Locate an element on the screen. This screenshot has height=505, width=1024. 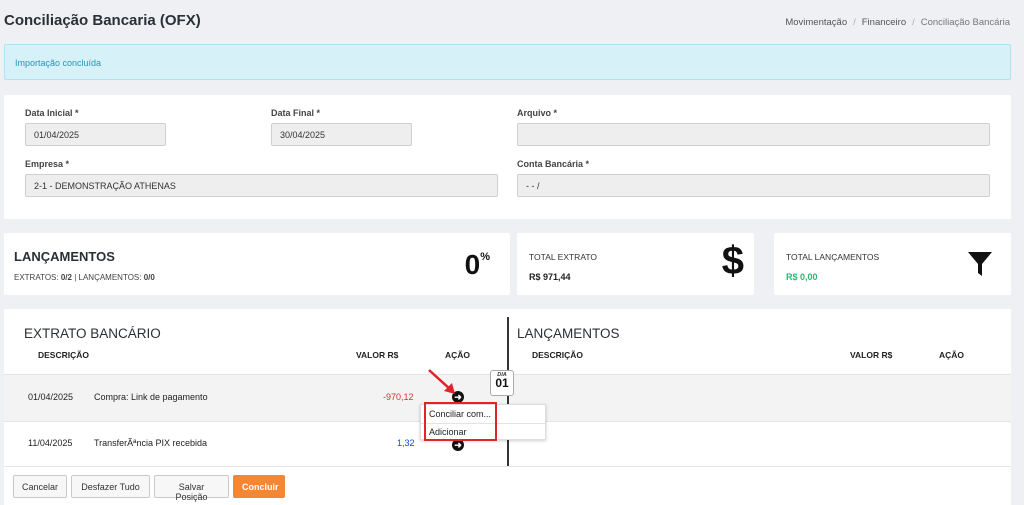
cancel-button: Cancelar is located at coordinates (40, 486).